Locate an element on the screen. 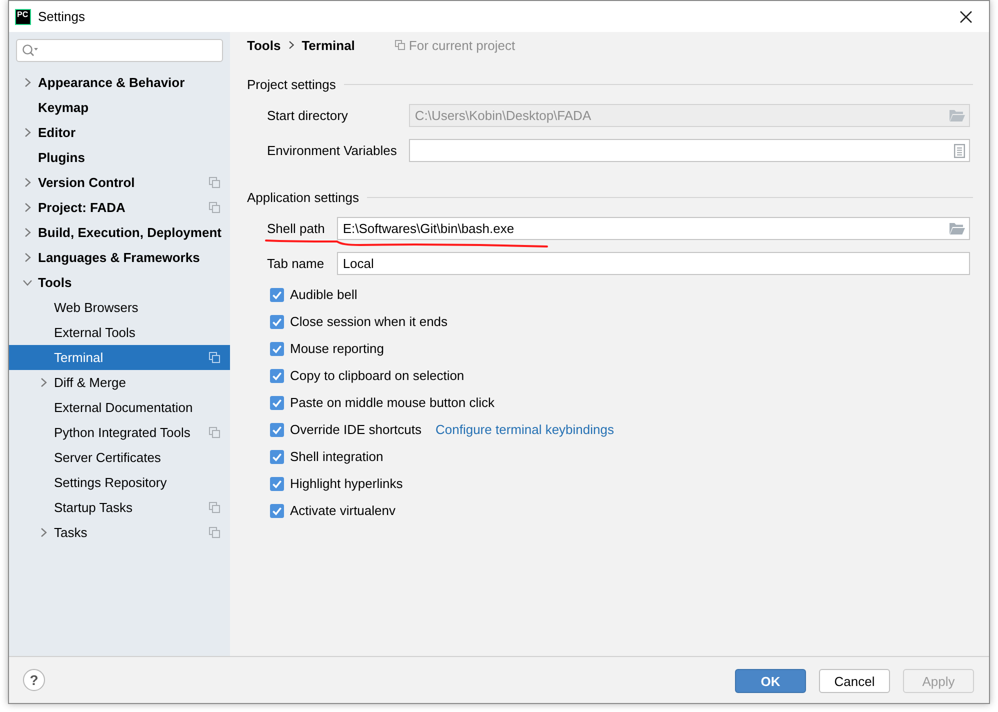 The image size is (998, 712). tree-item: Plugins is located at coordinates (119, 157).